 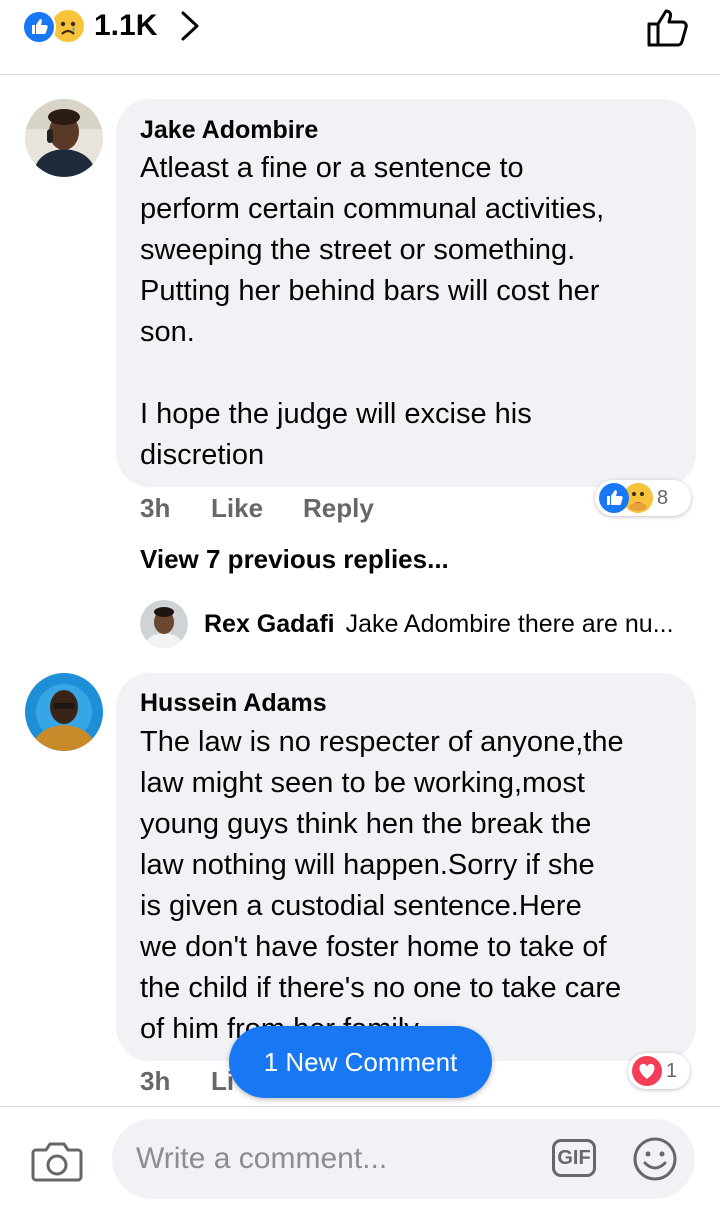 What do you see at coordinates (360, 1062) in the screenshot?
I see `new-comment-button: 1 New Comment` at bounding box center [360, 1062].